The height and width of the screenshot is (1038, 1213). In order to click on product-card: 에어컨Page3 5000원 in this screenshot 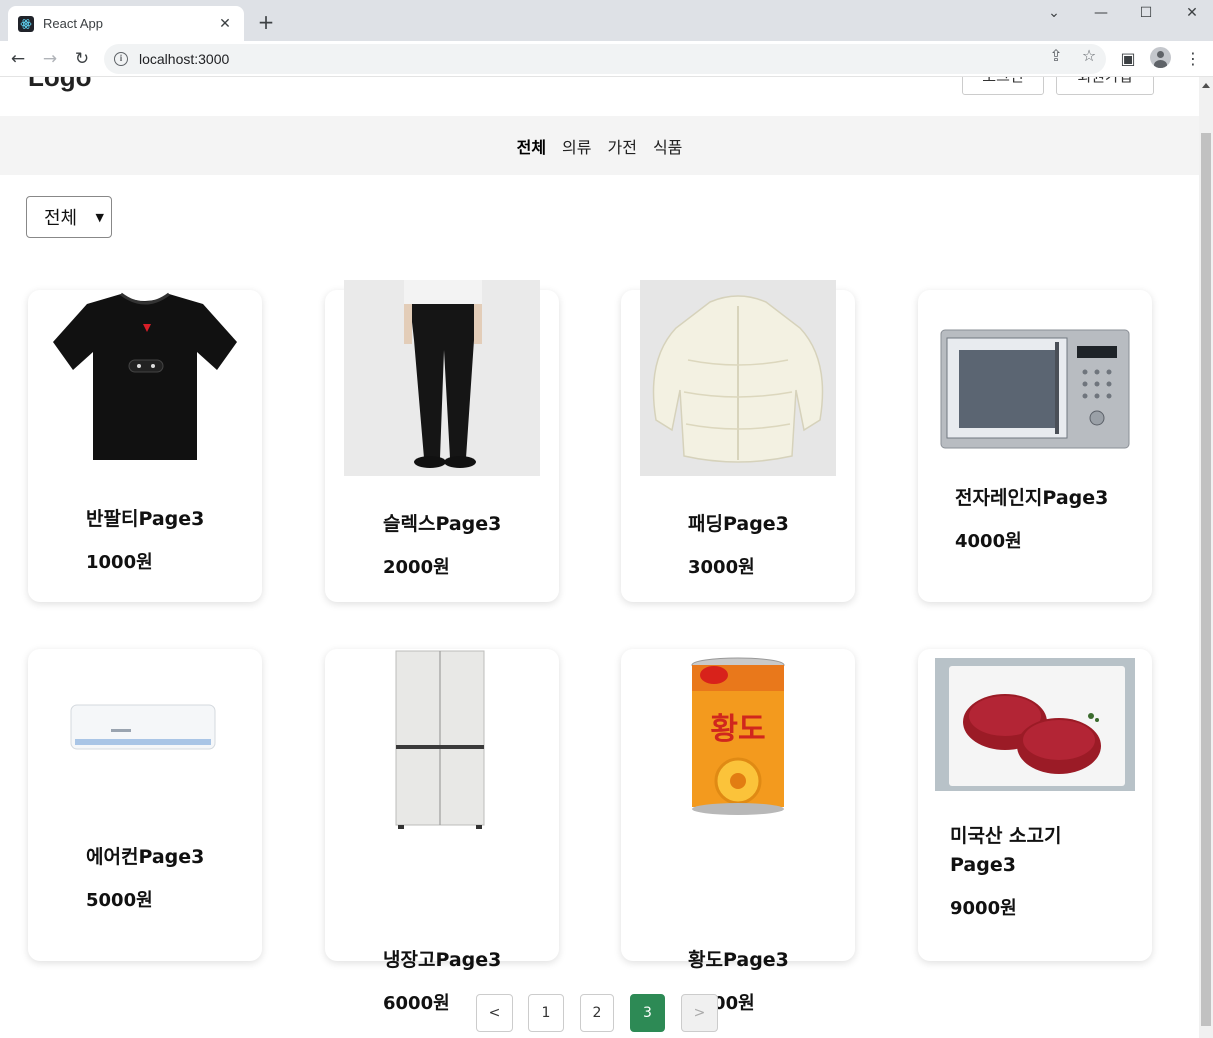, I will do `click(145, 805)`.